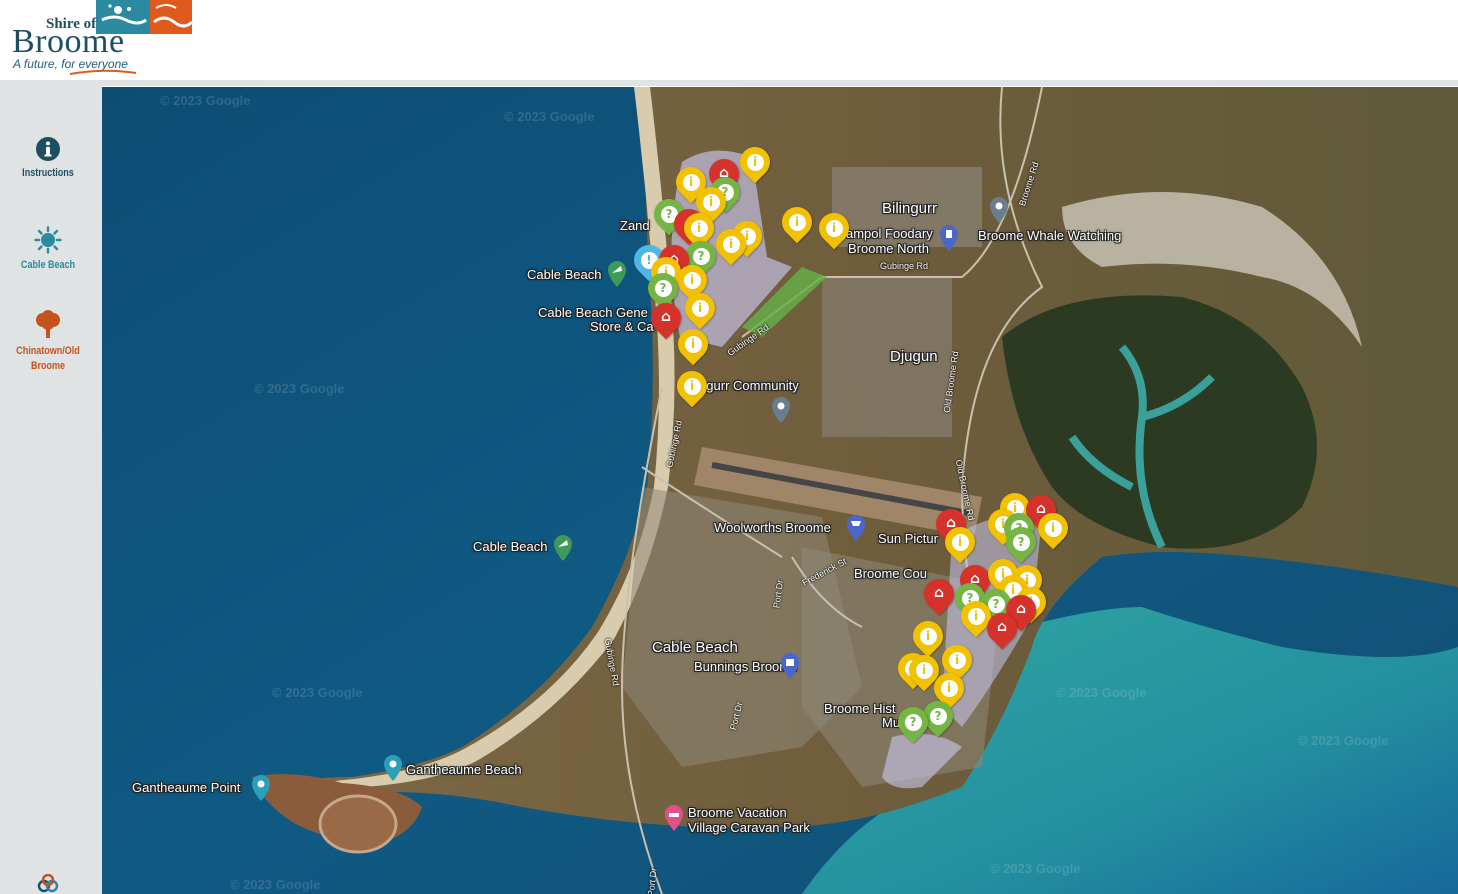 The height and width of the screenshot is (894, 1458). I want to click on sidebar-item-label: Instructions, so click(48, 173).